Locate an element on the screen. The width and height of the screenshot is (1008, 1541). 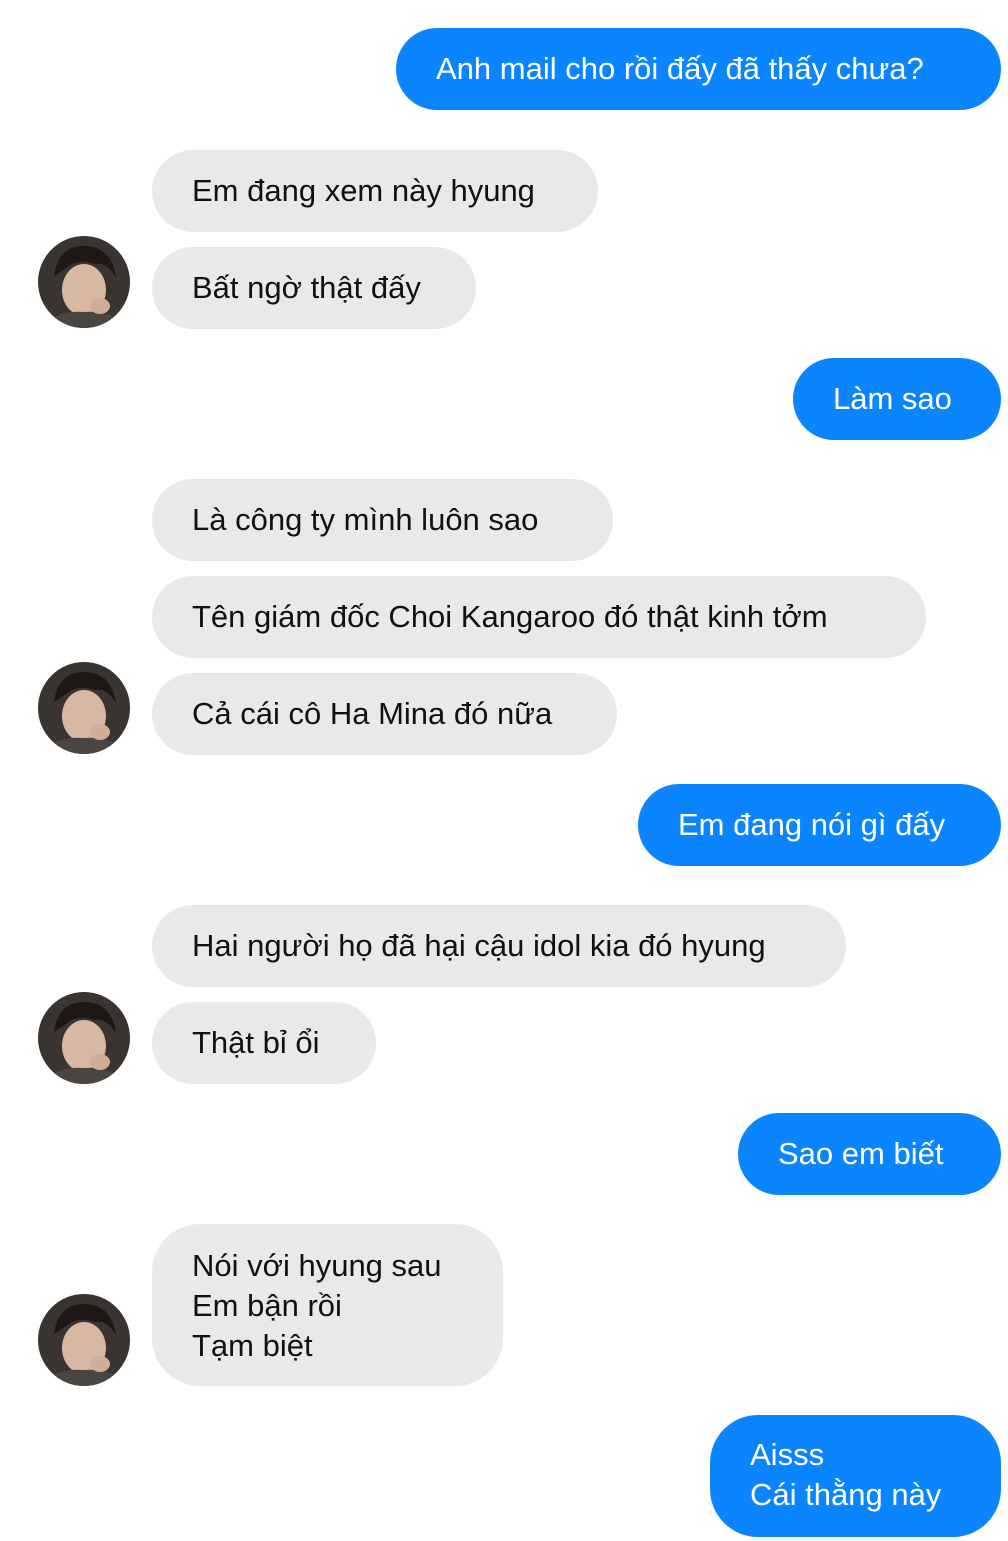
message-text: Sao em biết is located at coordinates (861, 1153).